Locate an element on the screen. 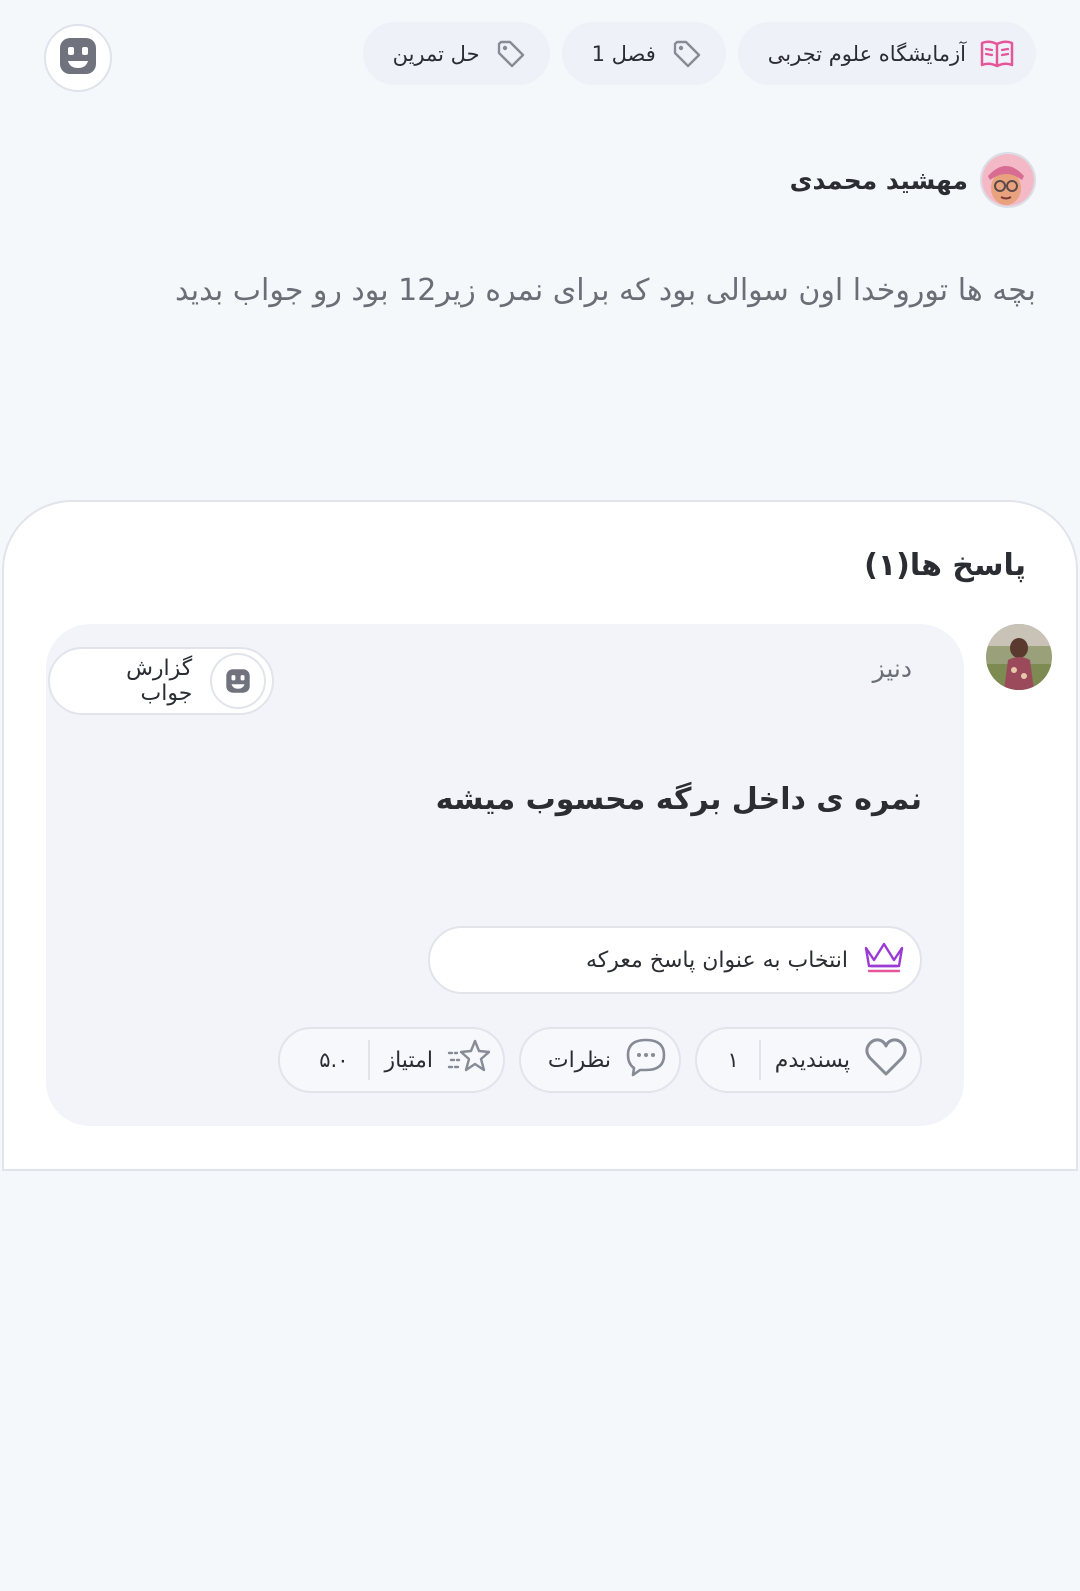  answers-title: پاسخ ها(۱) is located at coordinates (945, 565).